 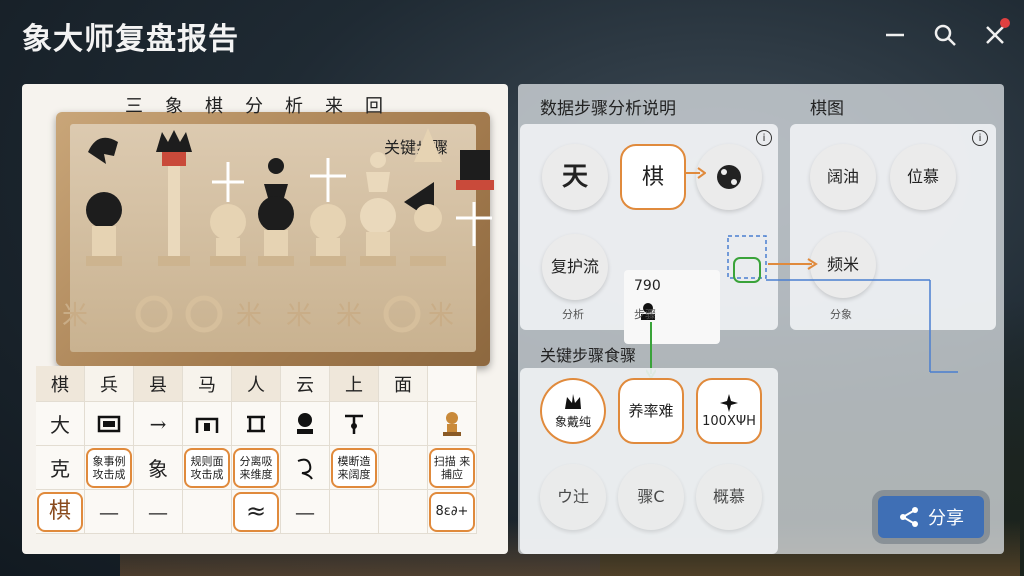 I want to click on carved-symbols-row: 米 米 米 米 米, so click(x=258, y=314).